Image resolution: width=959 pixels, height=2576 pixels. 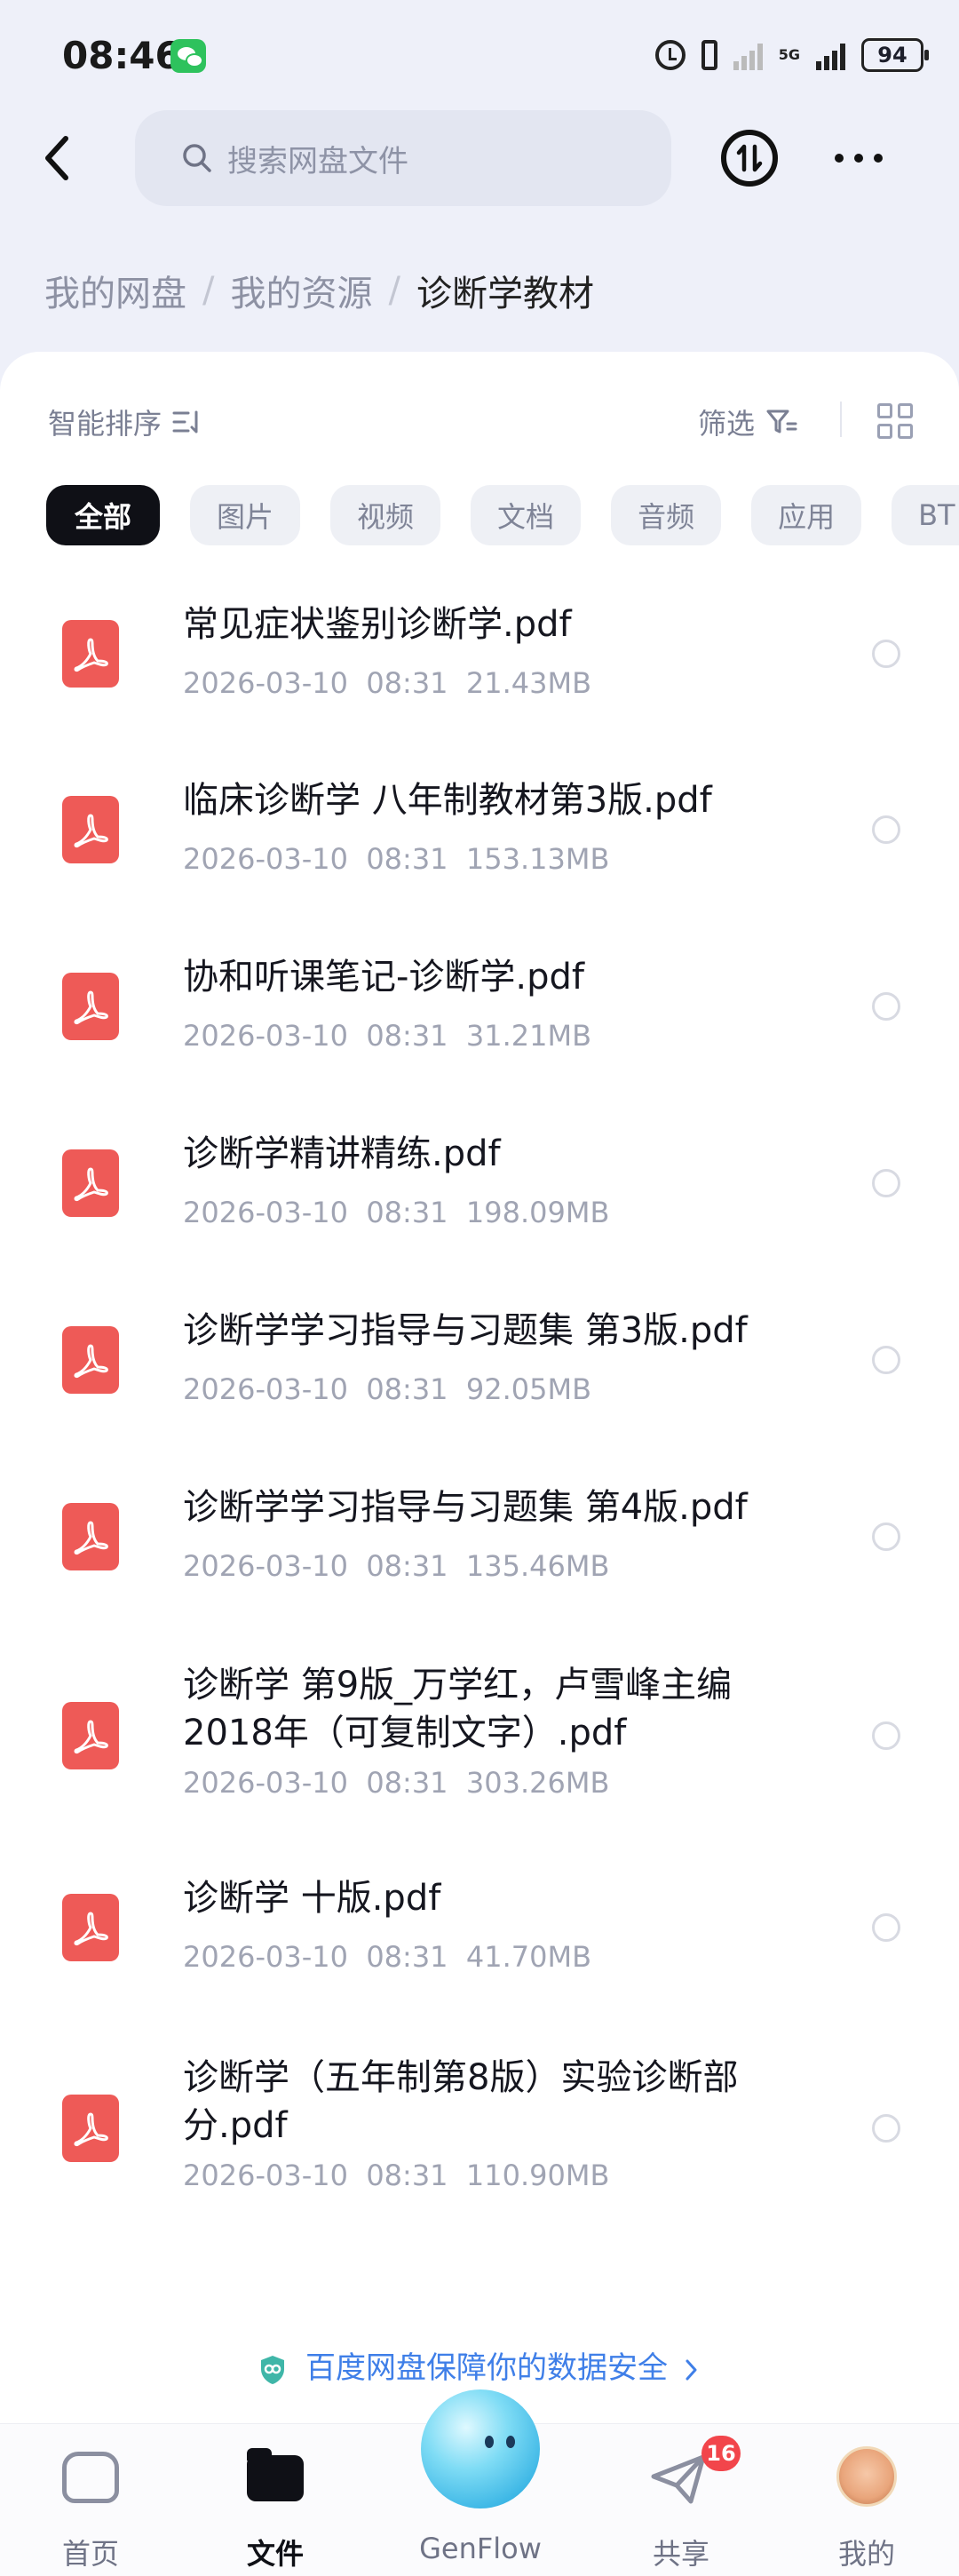 I want to click on share-badge: 16, so click(x=721, y=2453).